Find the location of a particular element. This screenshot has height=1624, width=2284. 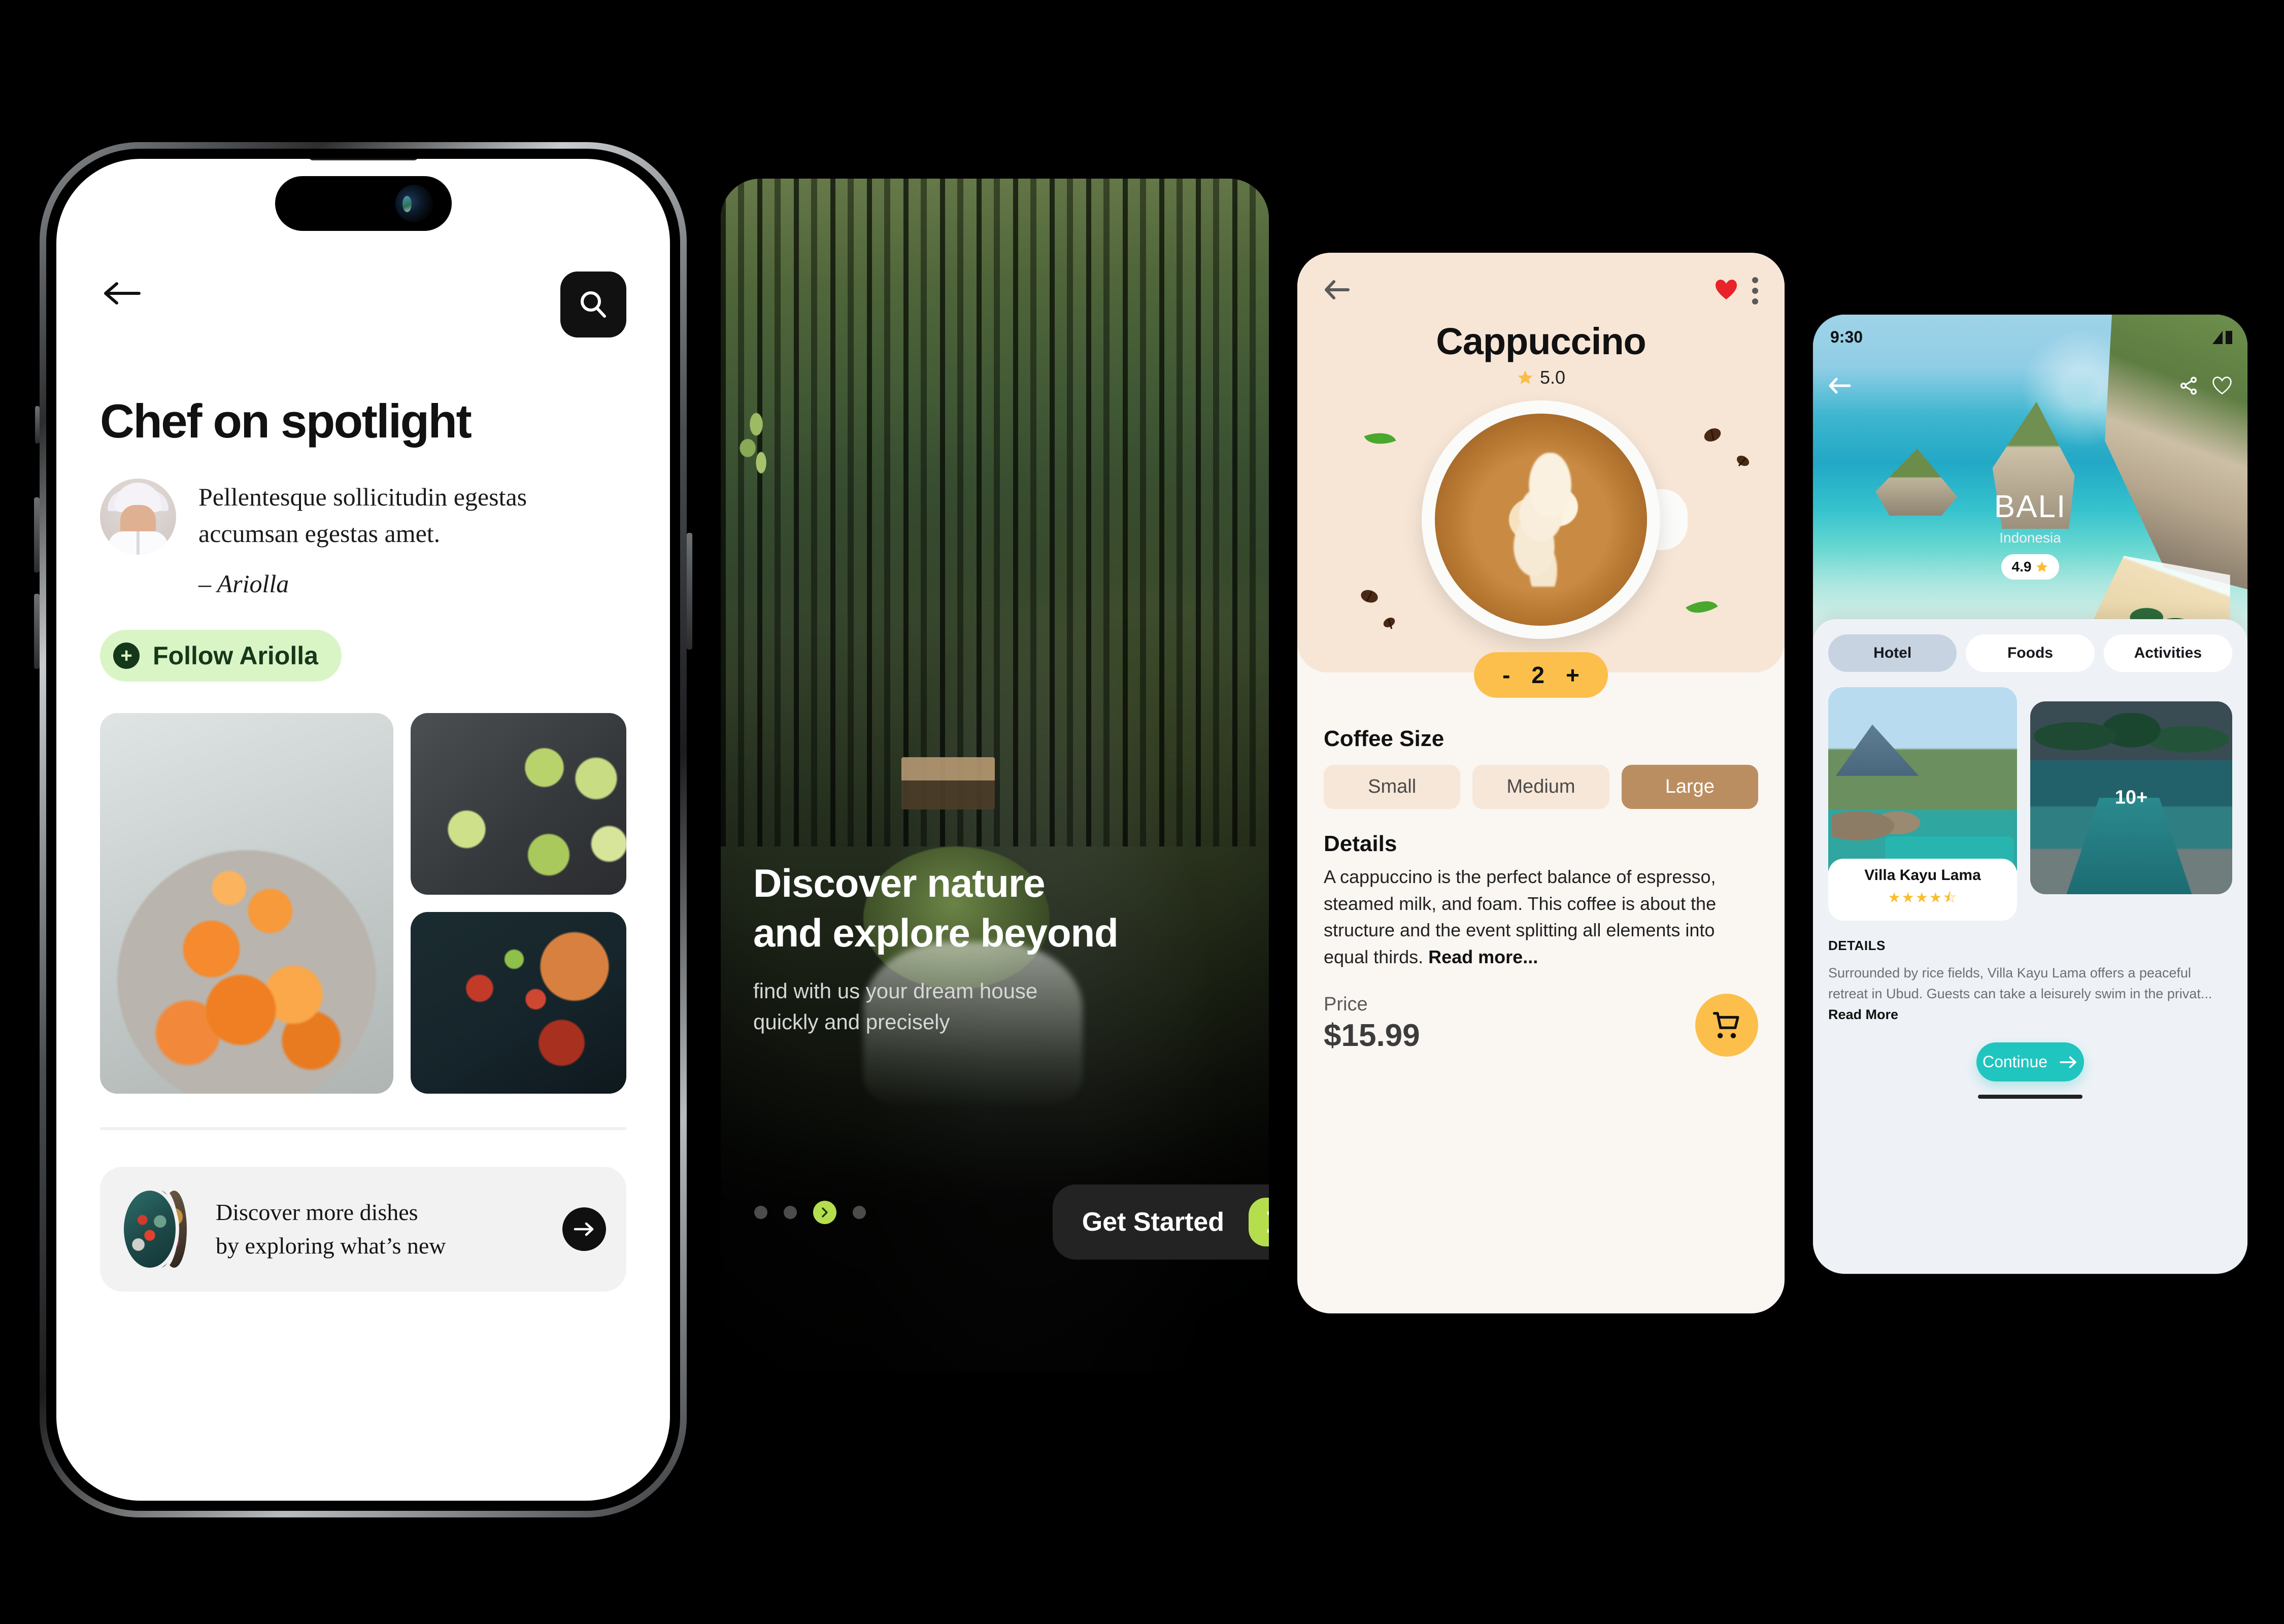

quantity-decrease-button: - is located at coordinates (1506, 675).